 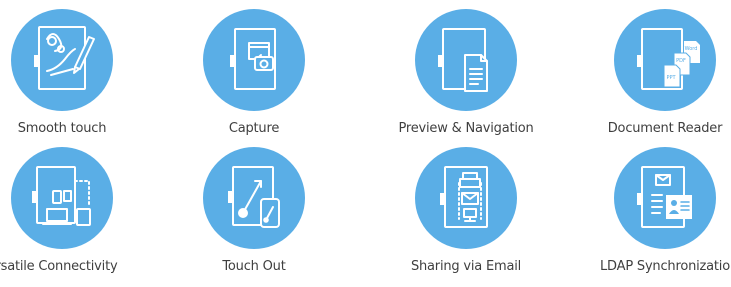 What do you see at coordinates (466, 128) in the screenshot?
I see `feature-label: Preview & Navigation` at bounding box center [466, 128].